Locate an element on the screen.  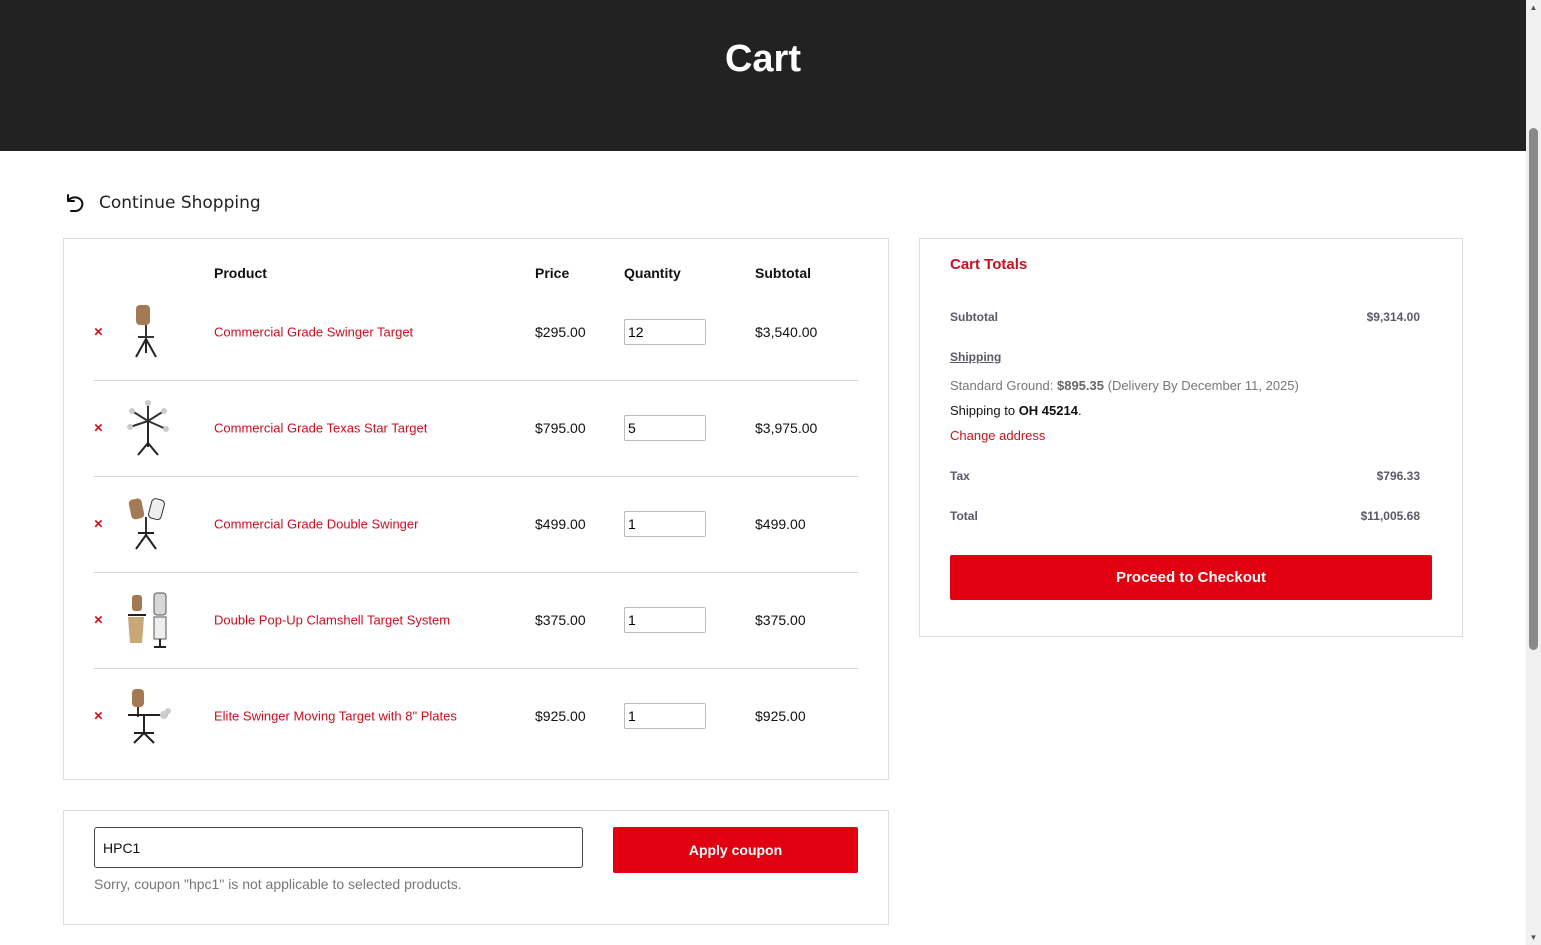
shipping-label: Shipping is located at coordinates (976, 357).